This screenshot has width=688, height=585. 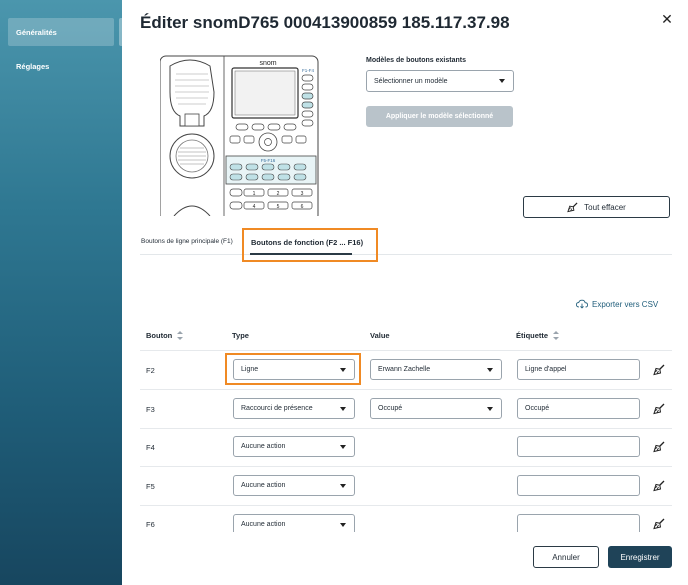 I want to click on sidebar-item-general: Généralités, so click(x=61, y=32).